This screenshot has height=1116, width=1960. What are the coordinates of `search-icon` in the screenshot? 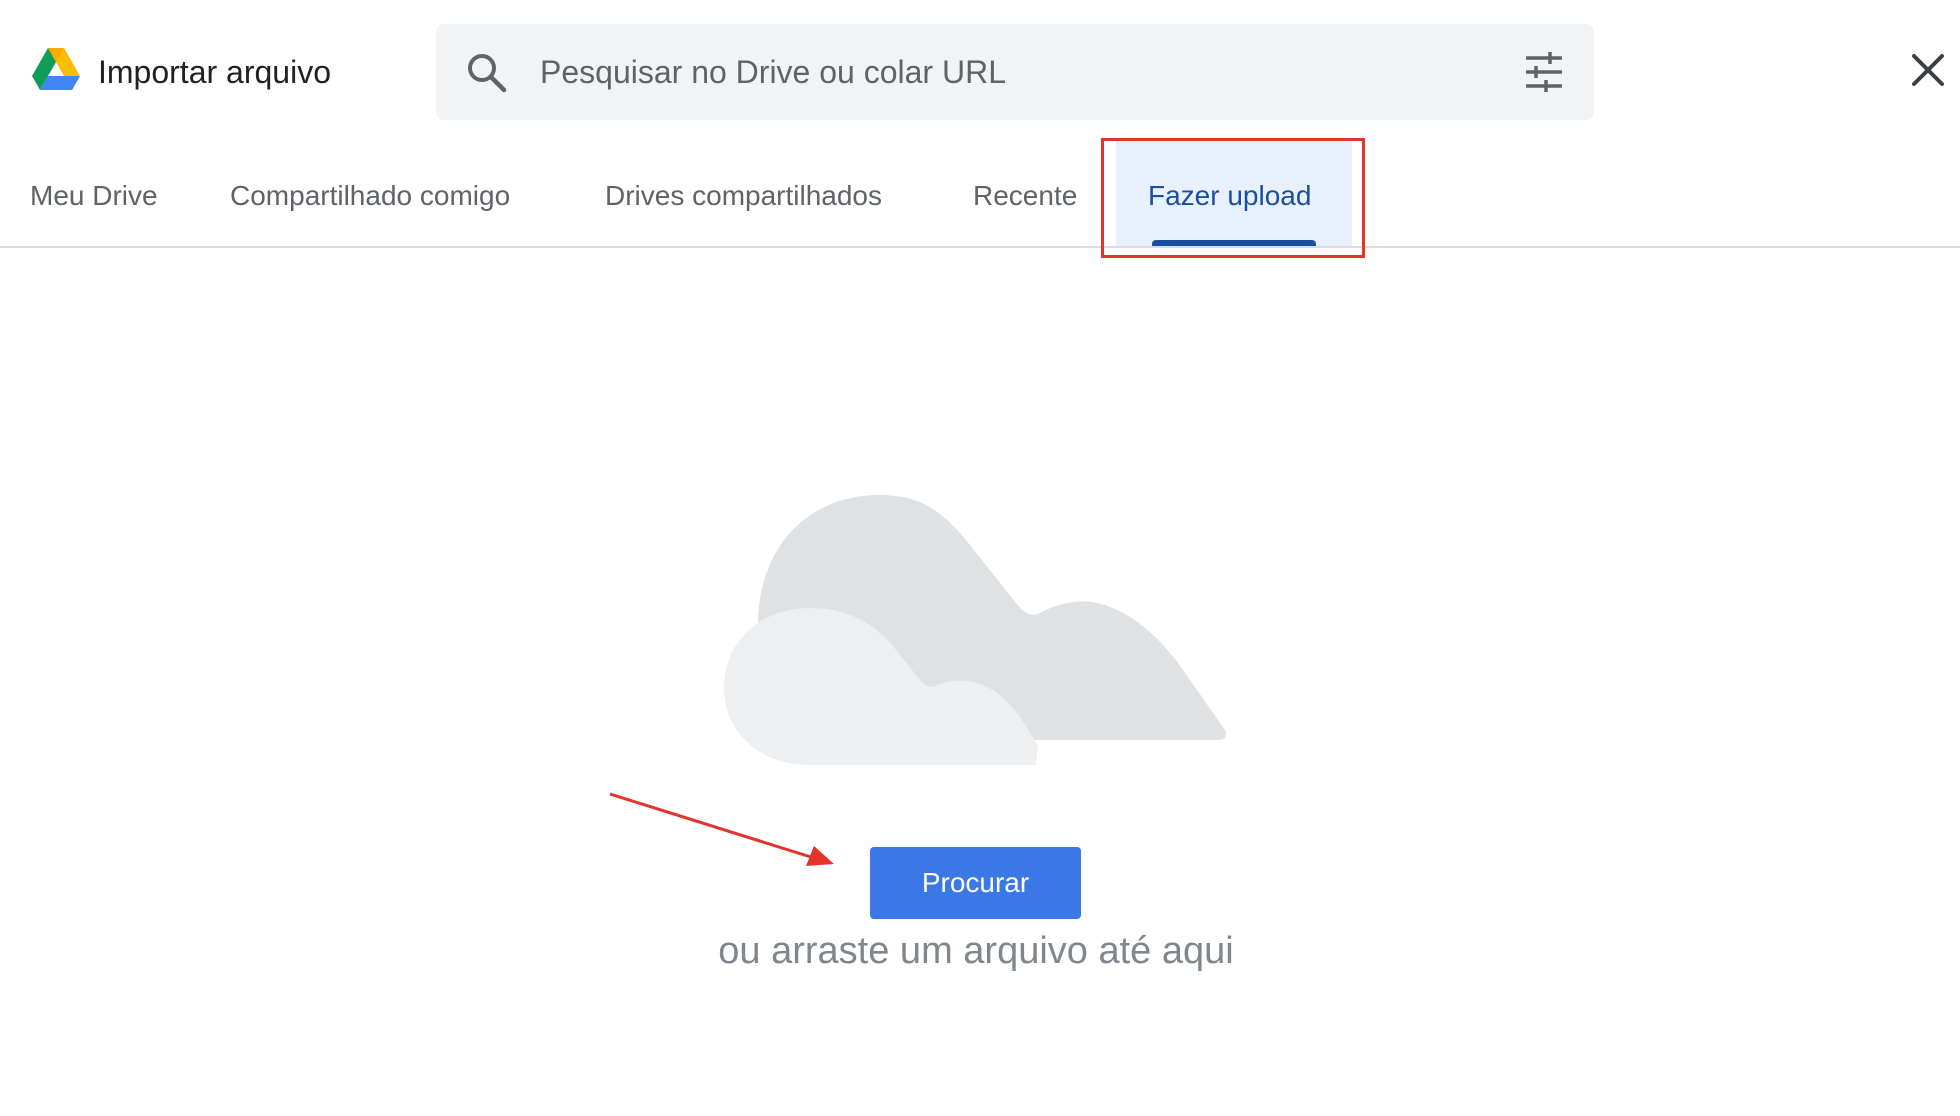 It's located at (486, 72).